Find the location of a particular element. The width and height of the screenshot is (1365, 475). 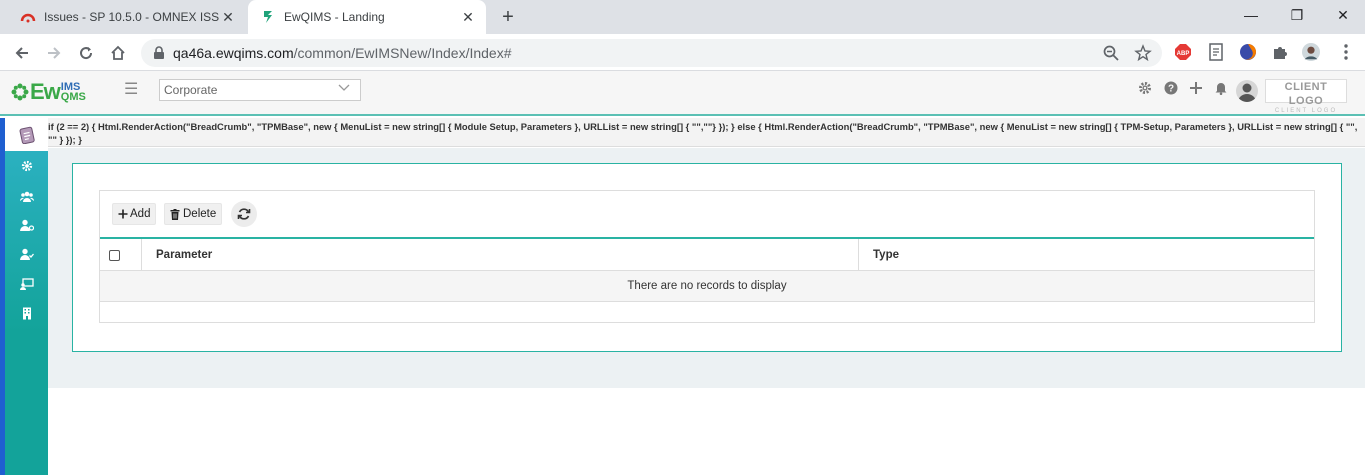

bookmark-star-icon is located at coordinates (1143, 53).